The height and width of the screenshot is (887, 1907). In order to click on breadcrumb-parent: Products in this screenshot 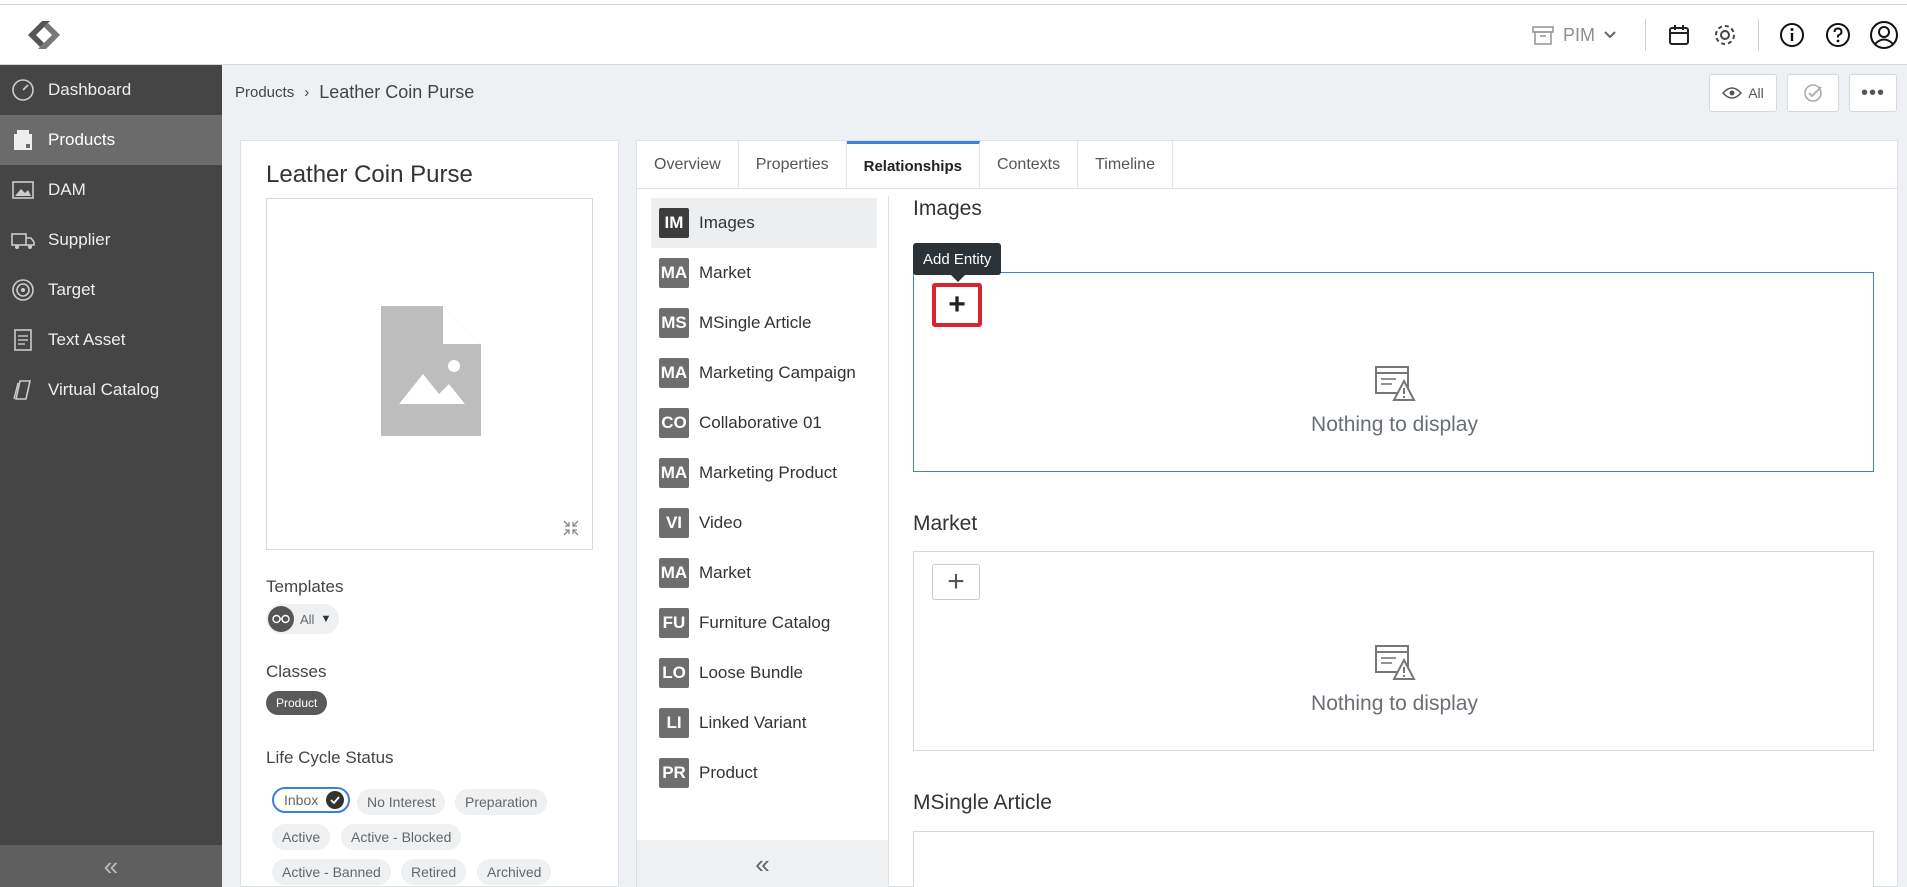, I will do `click(264, 92)`.